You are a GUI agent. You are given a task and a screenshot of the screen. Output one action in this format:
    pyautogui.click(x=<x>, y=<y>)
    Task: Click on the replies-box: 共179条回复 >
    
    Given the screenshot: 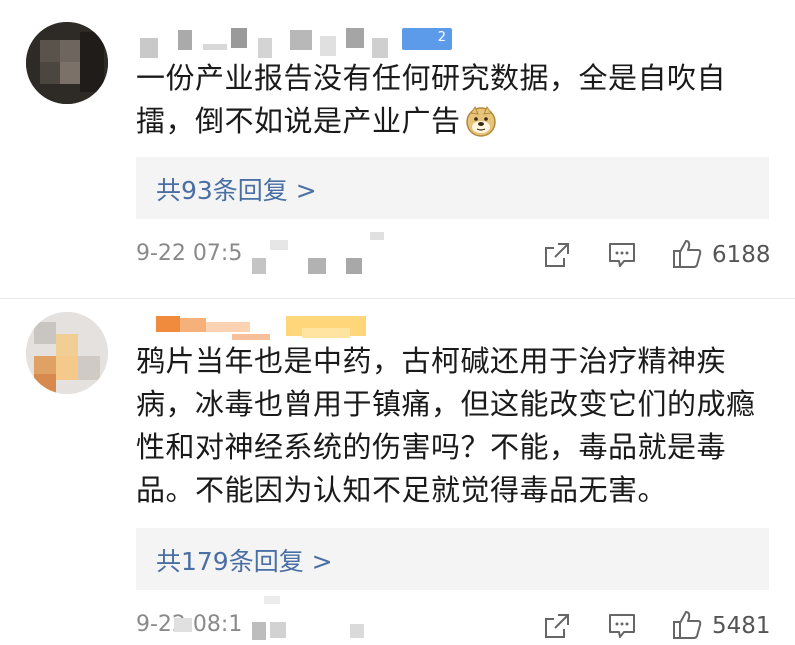 What is the action you would take?
    pyautogui.click(x=452, y=559)
    